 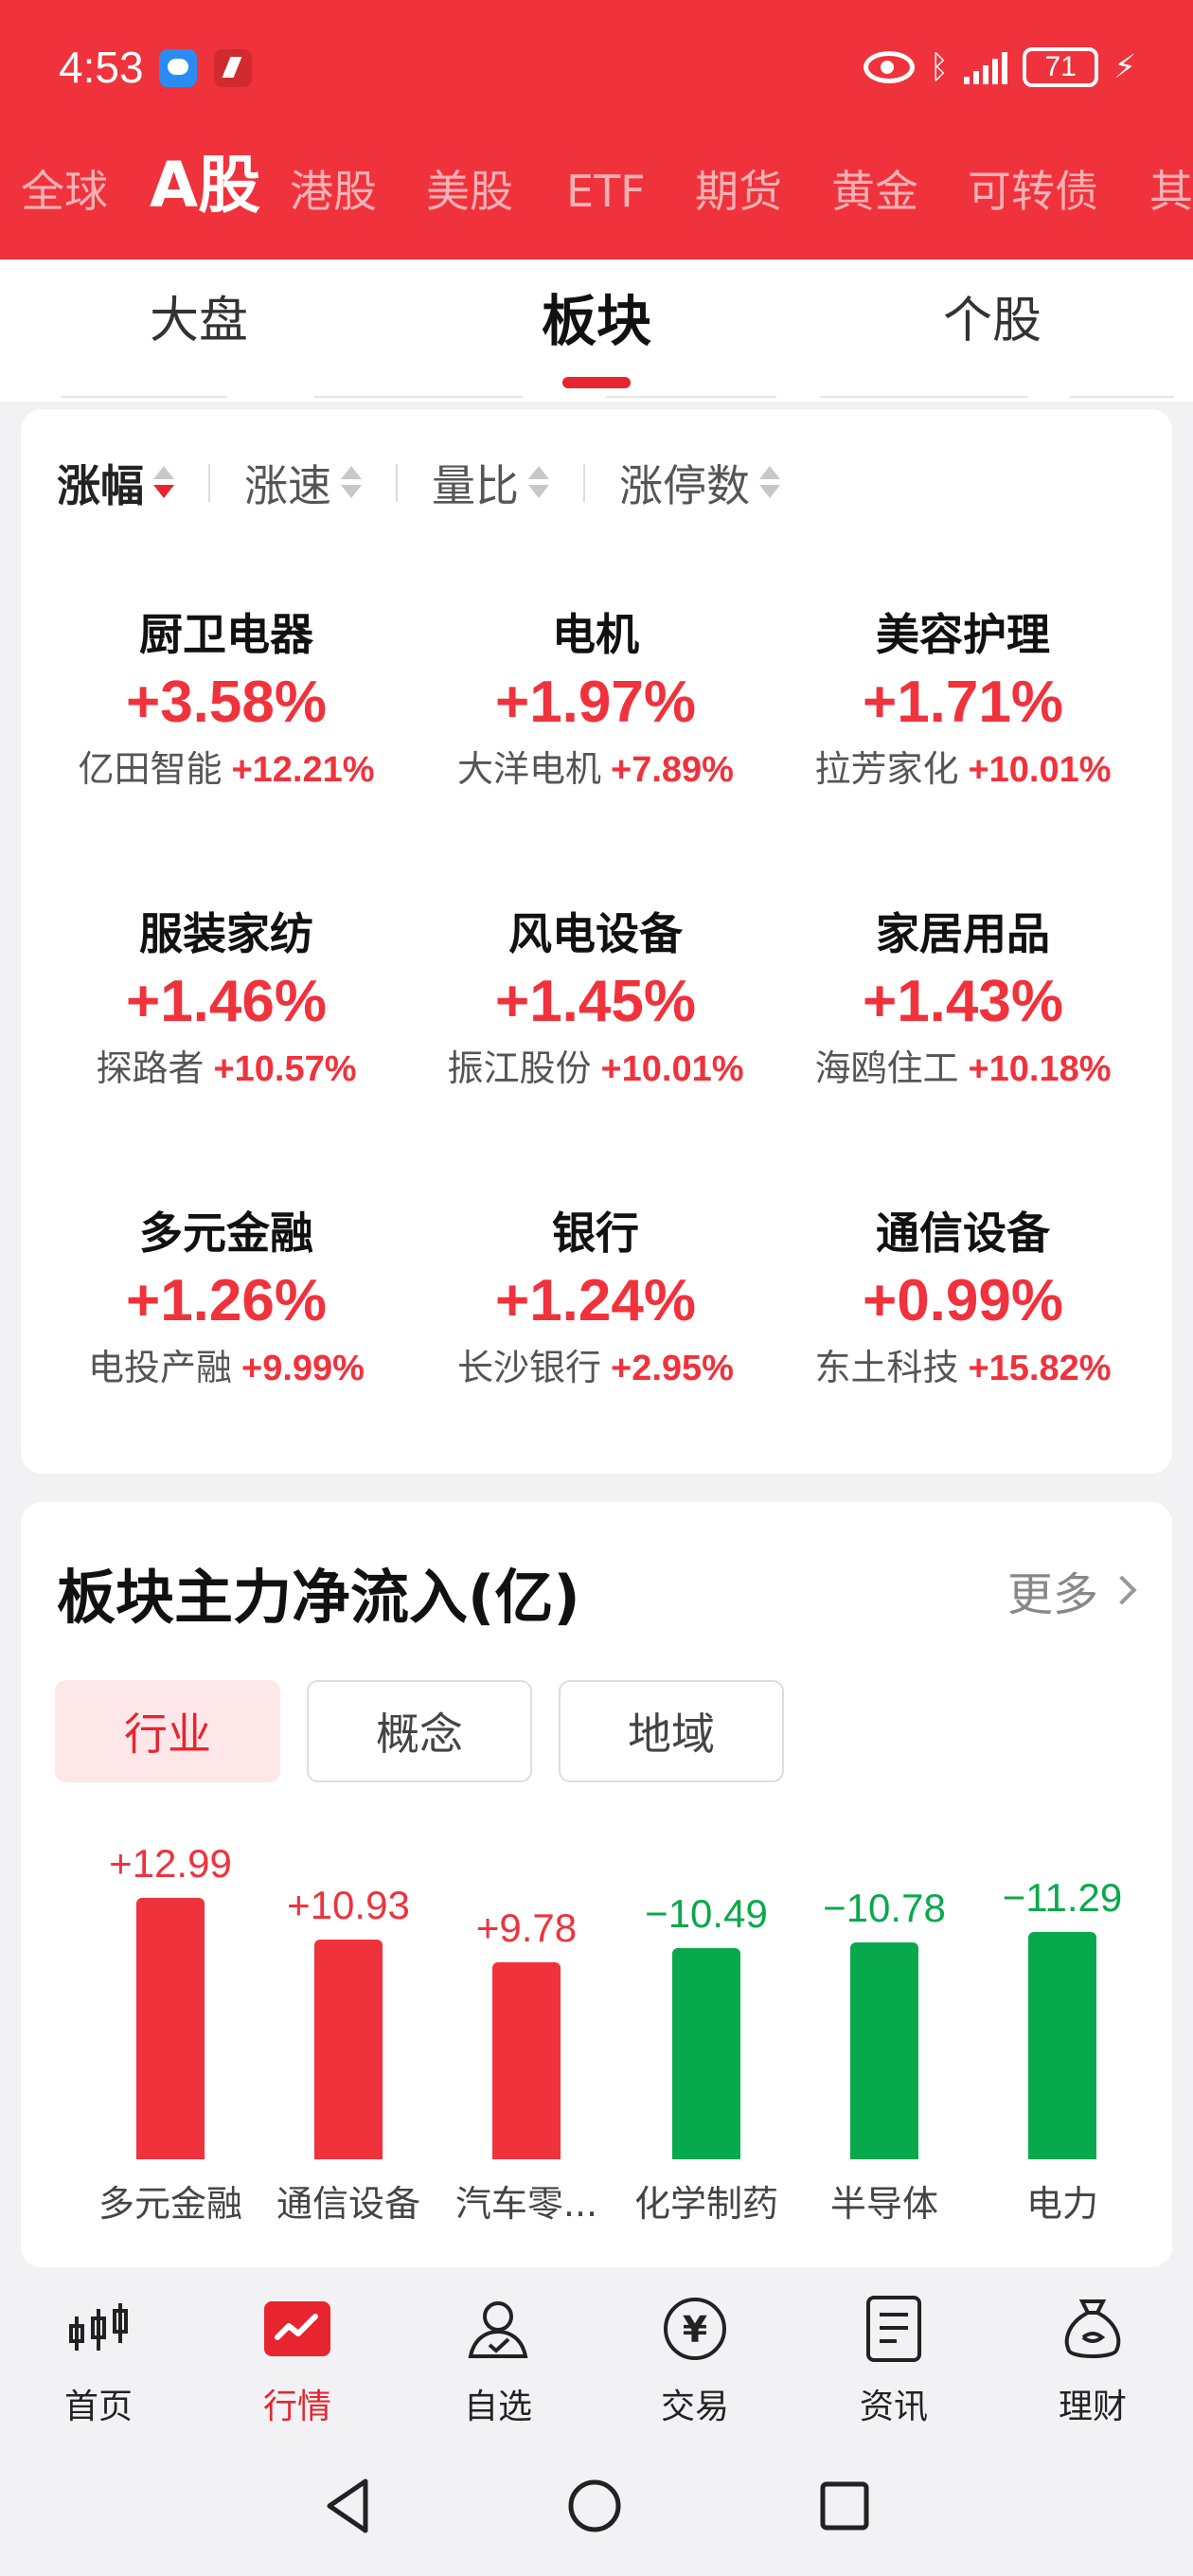 I want to click on tab-other: 其, so click(x=1171, y=191).